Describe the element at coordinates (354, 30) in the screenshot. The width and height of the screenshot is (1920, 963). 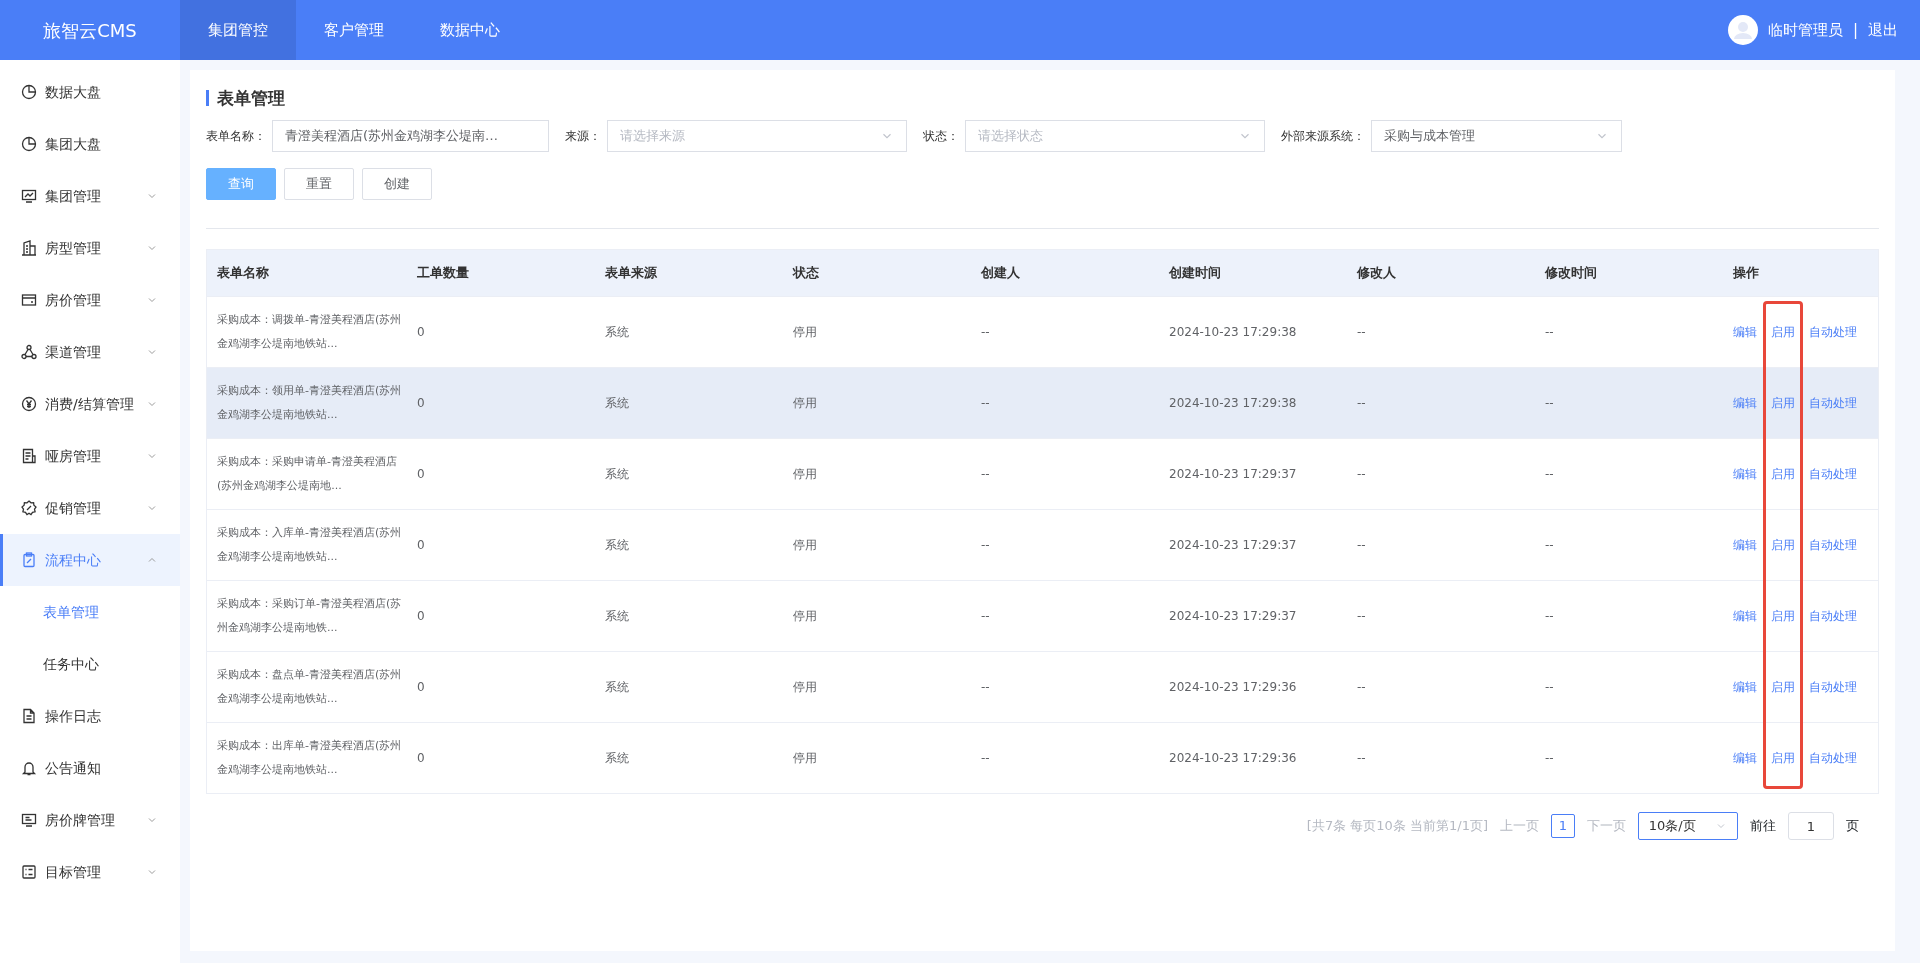
I see `nav-tab: 客户管理` at that location.